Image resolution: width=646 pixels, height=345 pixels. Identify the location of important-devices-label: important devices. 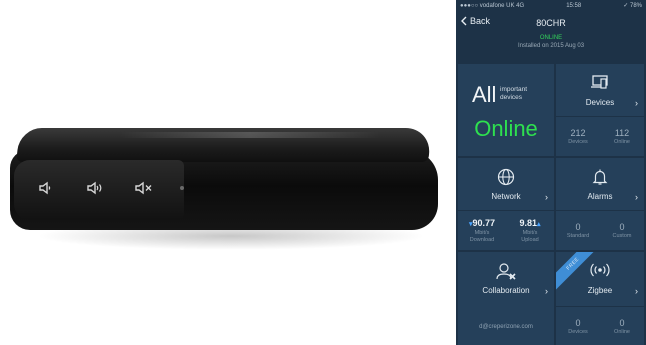
(513, 94).